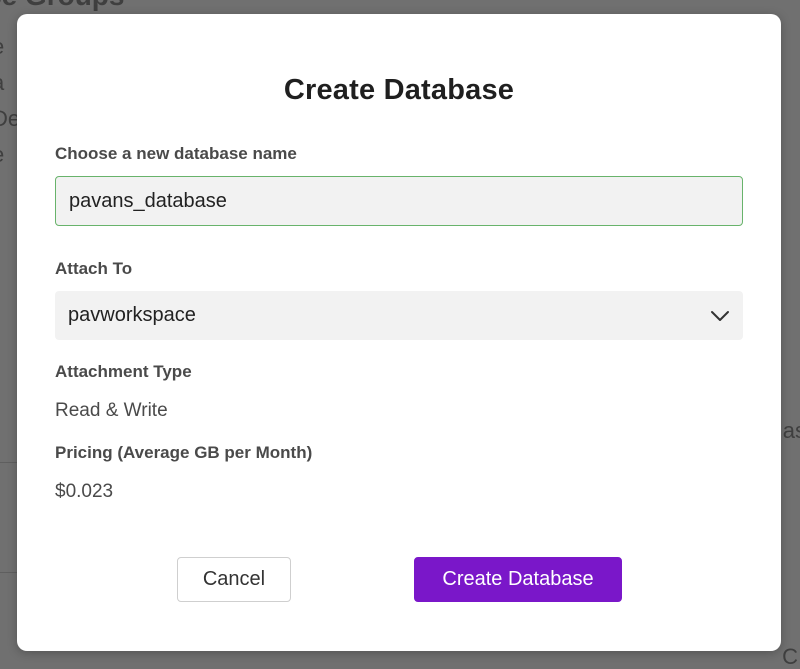  Describe the element at coordinates (111, 410) in the screenshot. I see `attachment-type-value: Read & Write` at that location.